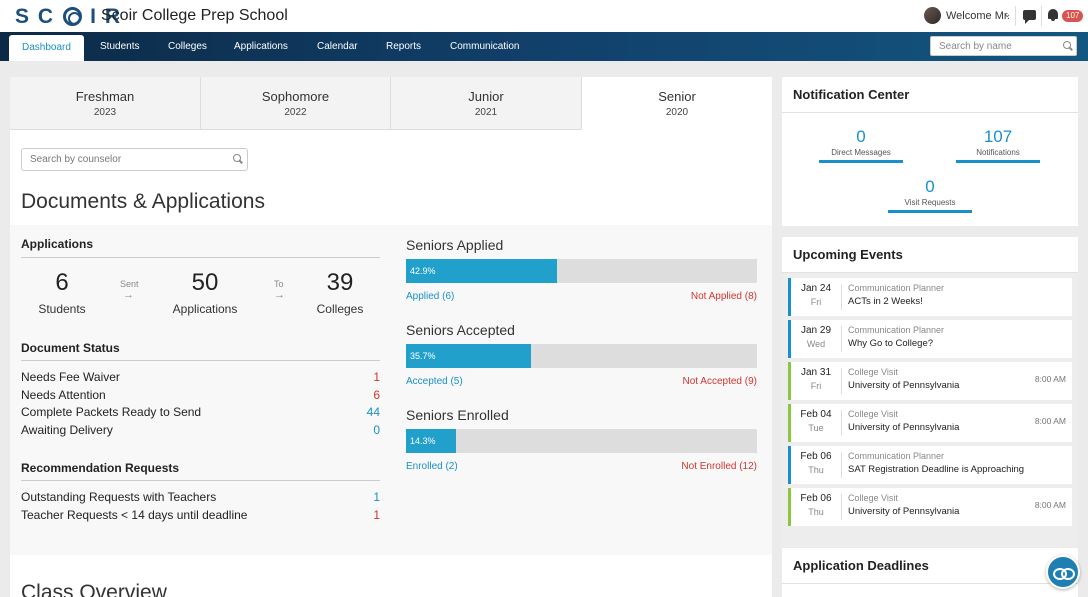 This screenshot has height=597, width=1088. What do you see at coordinates (457, 415) in the screenshot?
I see `seniors-enrolled-title: Seniors Enrolled` at bounding box center [457, 415].